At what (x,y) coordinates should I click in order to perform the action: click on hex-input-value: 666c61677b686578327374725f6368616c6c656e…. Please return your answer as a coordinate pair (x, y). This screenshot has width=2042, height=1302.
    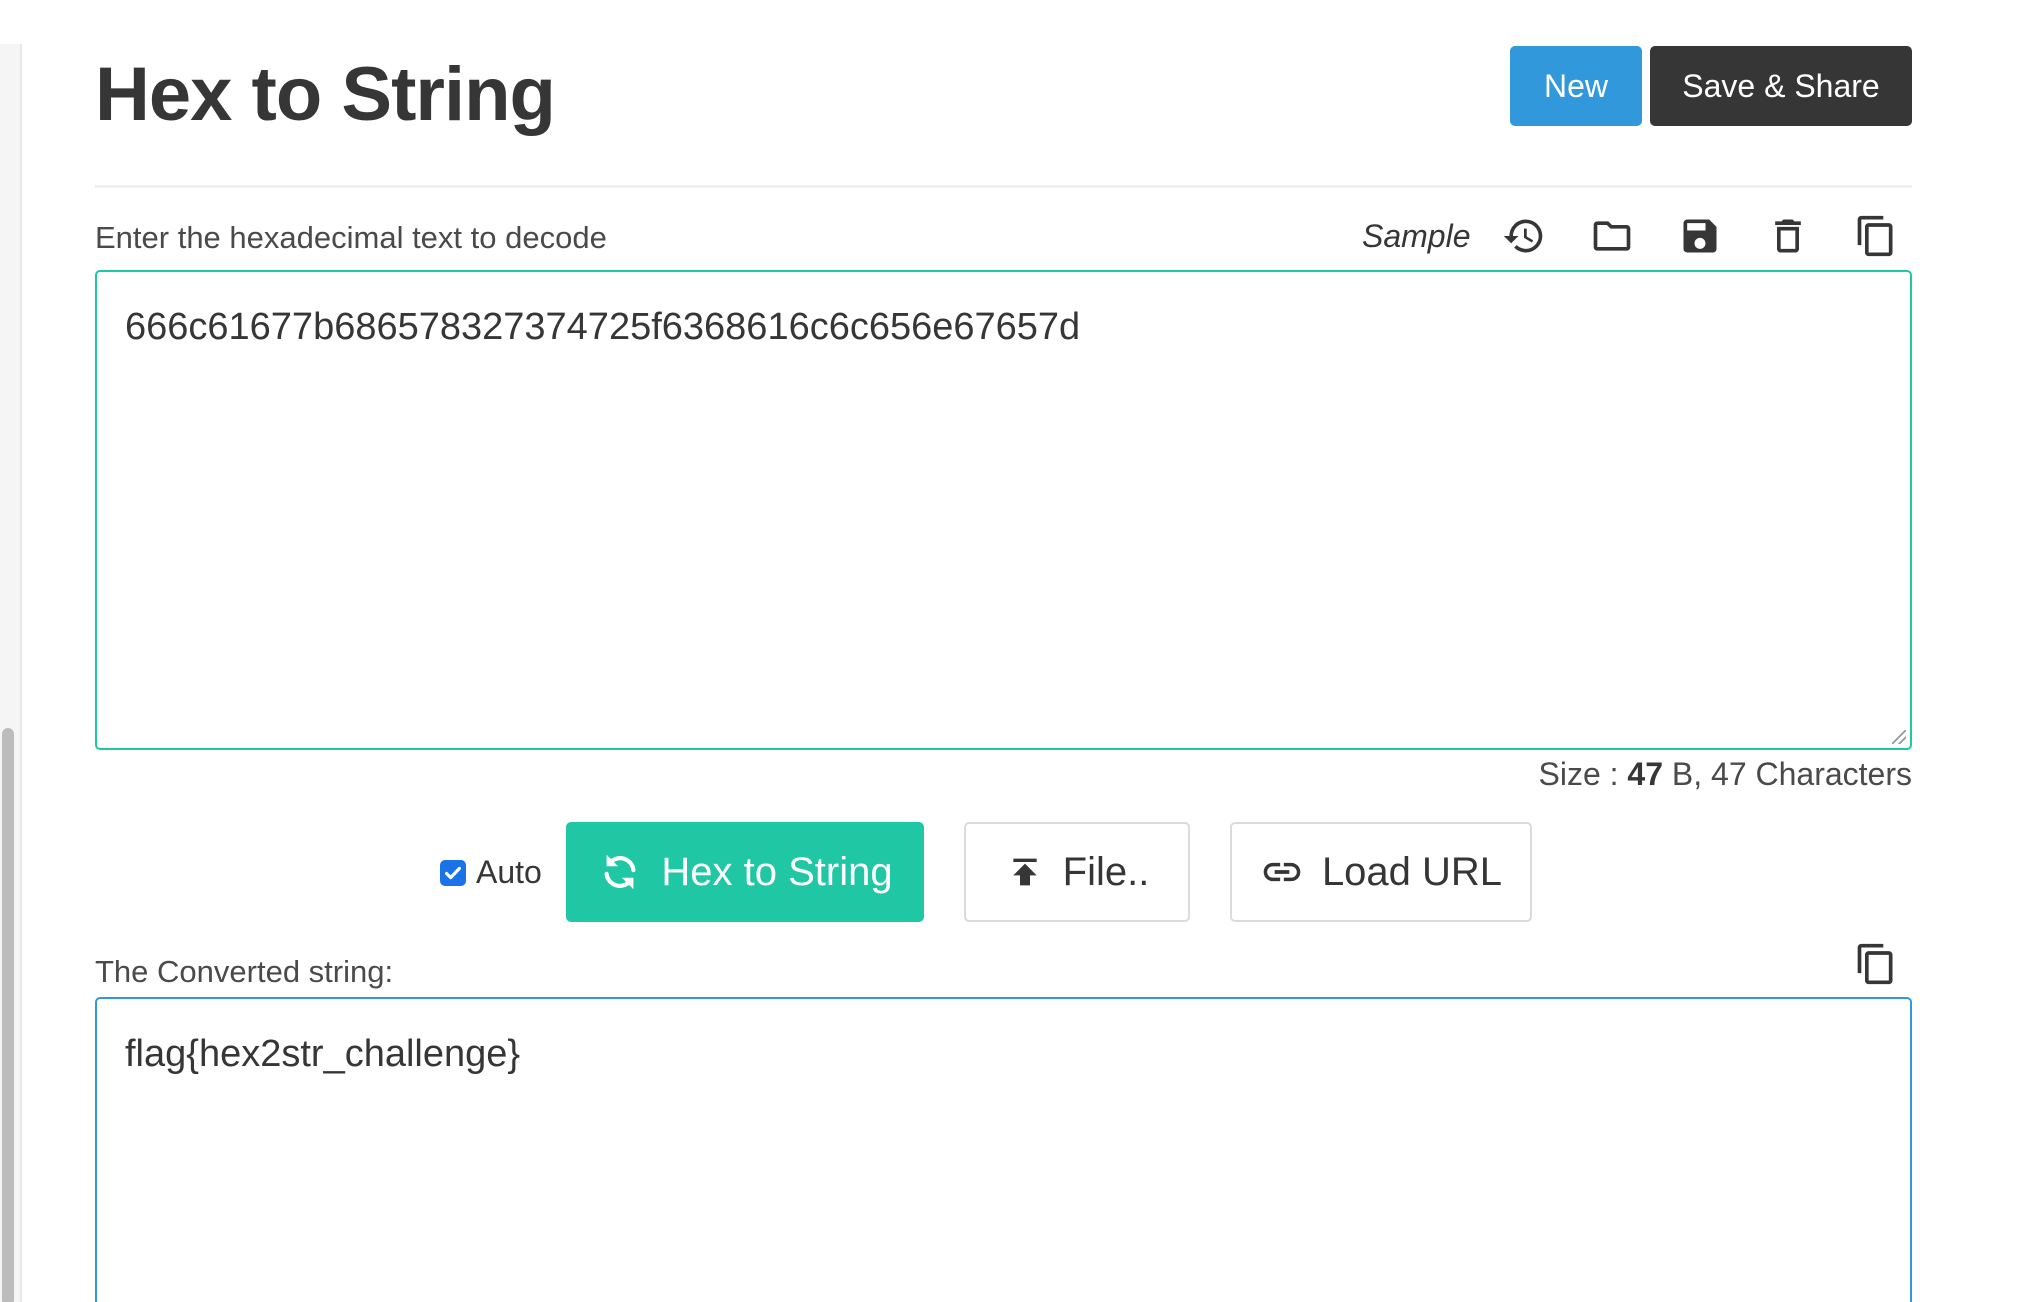
    Looking at the image, I should click on (603, 327).